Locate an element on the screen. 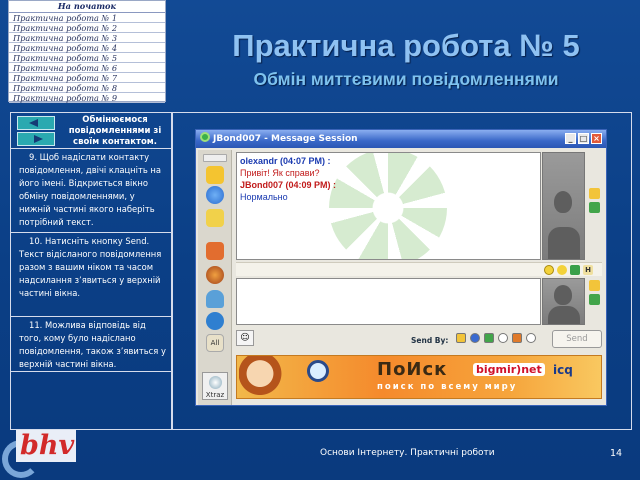 The image size is (640, 480). nav-item-work-7: Практична робота № 7 is located at coordinates (87, 78).